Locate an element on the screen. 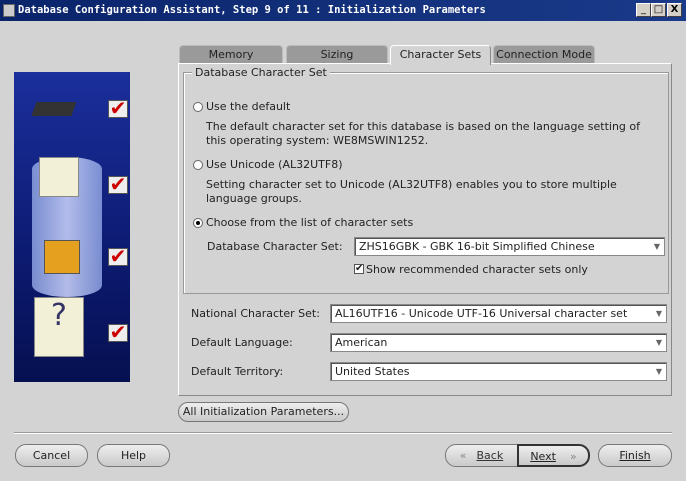 This screenshot has width=686, height=481. cancel-button: Cancel is located at coordinates (51, 455).